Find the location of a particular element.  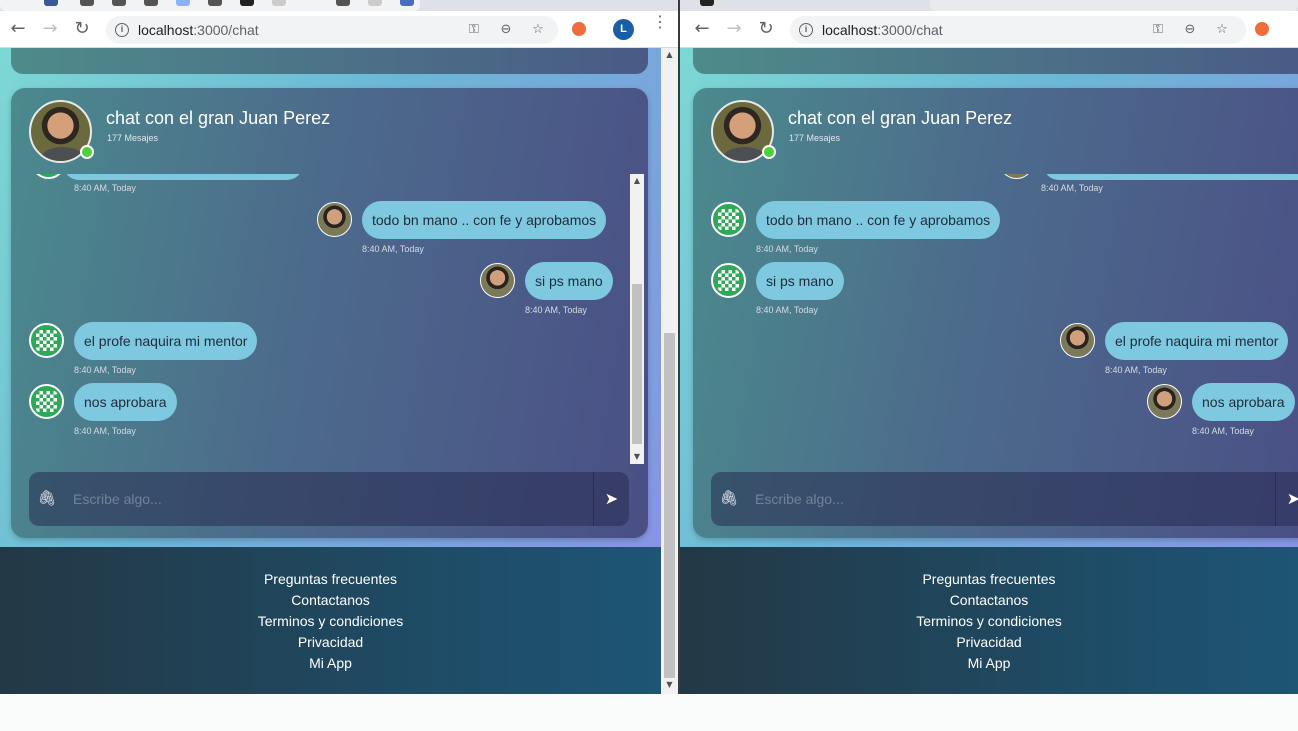

message-bubble is located at coordinates (183, 177).